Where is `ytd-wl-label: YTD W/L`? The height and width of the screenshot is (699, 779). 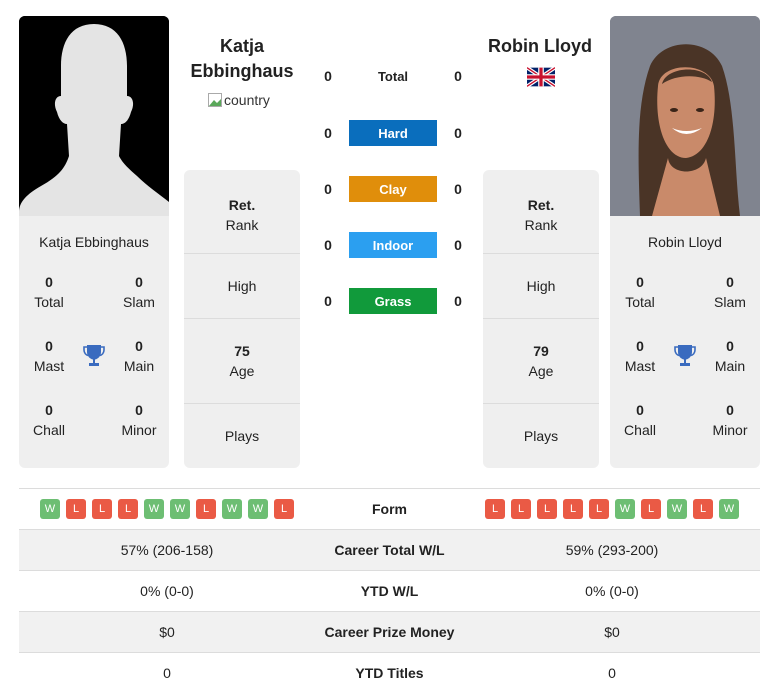 ytd-wl-label: YTD W/L is located at coordinates (389, 591).